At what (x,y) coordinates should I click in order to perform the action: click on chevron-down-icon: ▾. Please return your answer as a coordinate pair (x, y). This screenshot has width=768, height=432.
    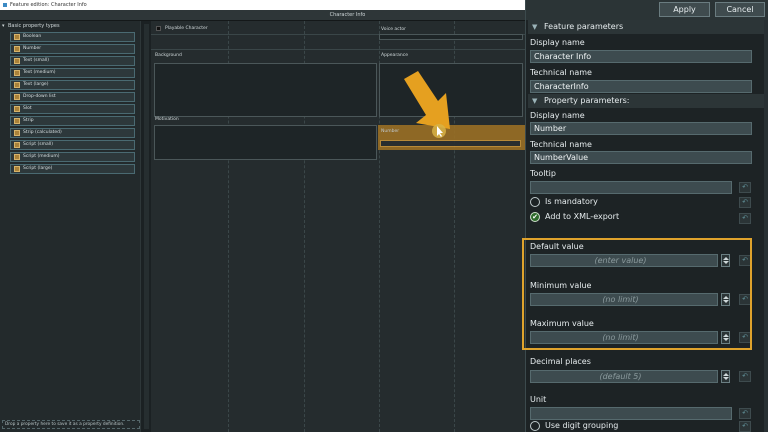
    Looking at the image, I should click on (3, 26).